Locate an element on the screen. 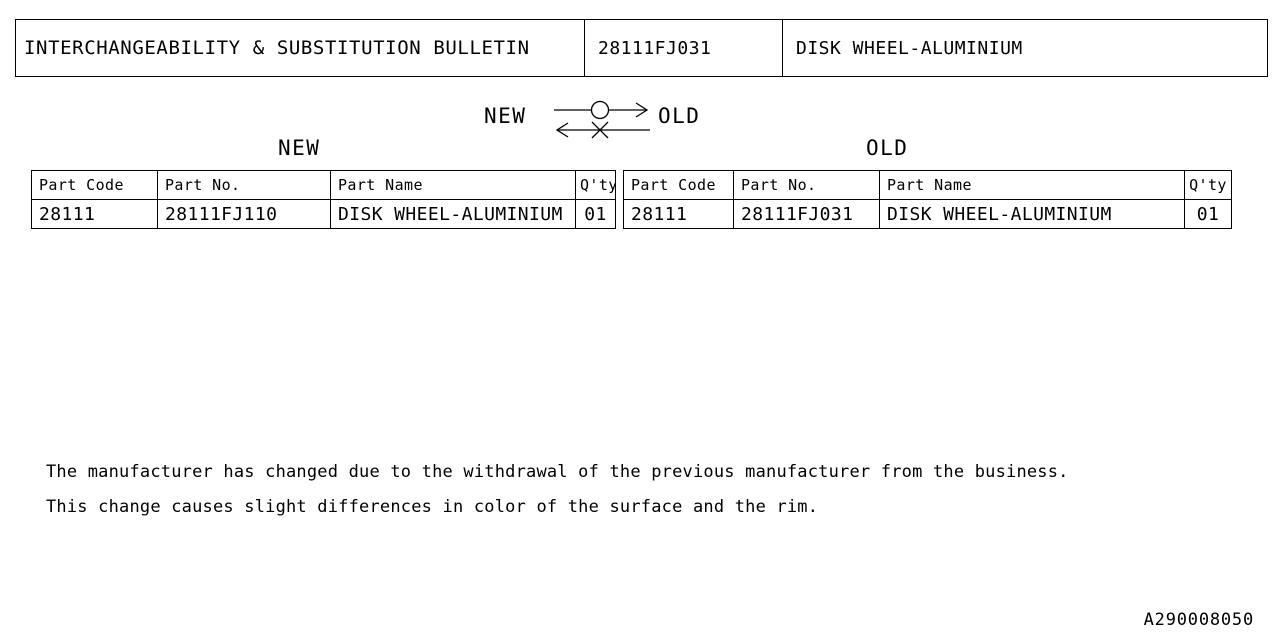 This screenshot has width=1280, height=640. table-separator-gap is located at coordinates (619, 199).